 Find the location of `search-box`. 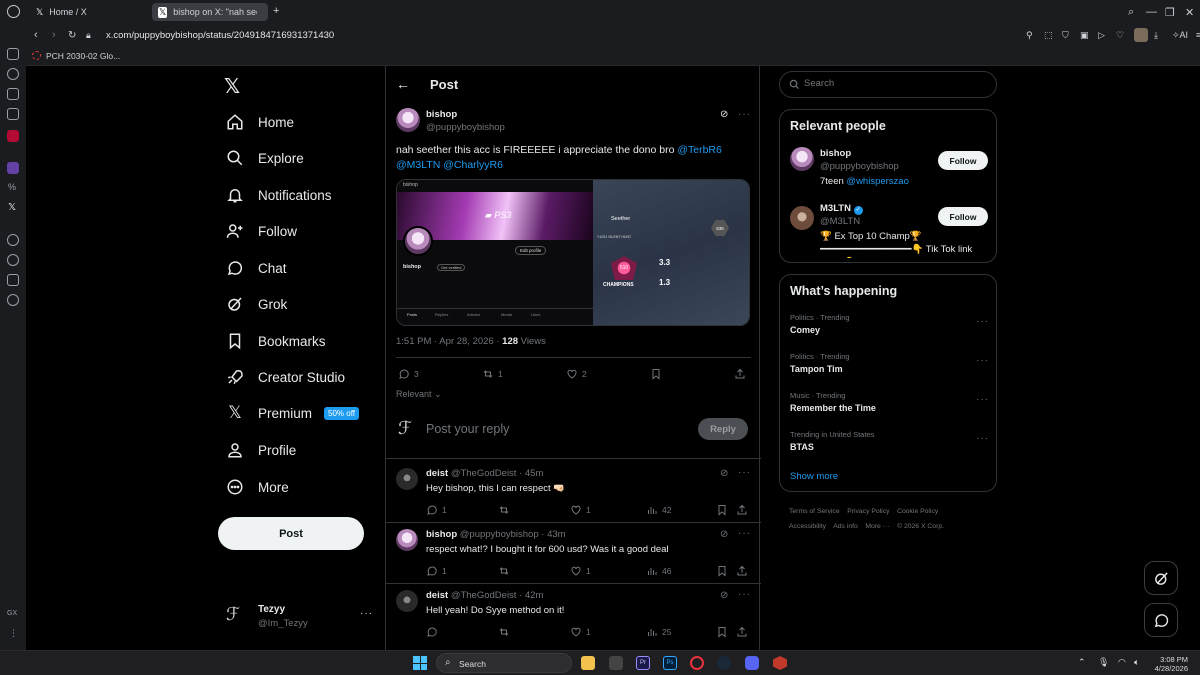

search-box is located at coordinates (888, 84).